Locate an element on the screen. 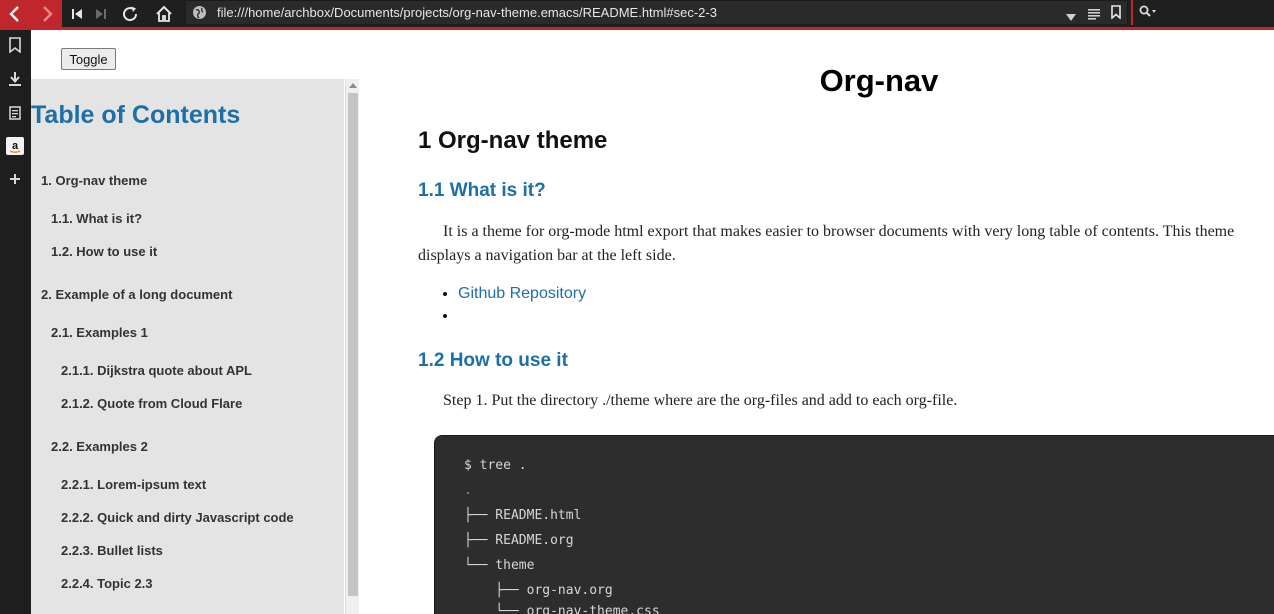 This screenshot has height=614, width=1274. github-repository-link: Github Repository is located at coordinates (522, 293).